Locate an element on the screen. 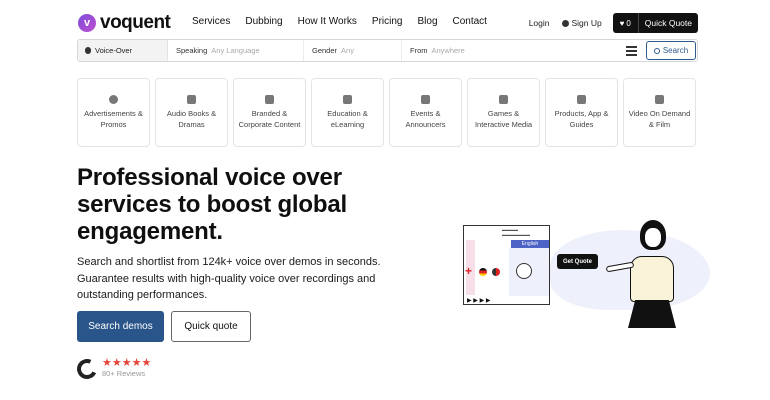 The width and height of the screenshot is (770, 400). building-icon is located at coordinates (269, 100).